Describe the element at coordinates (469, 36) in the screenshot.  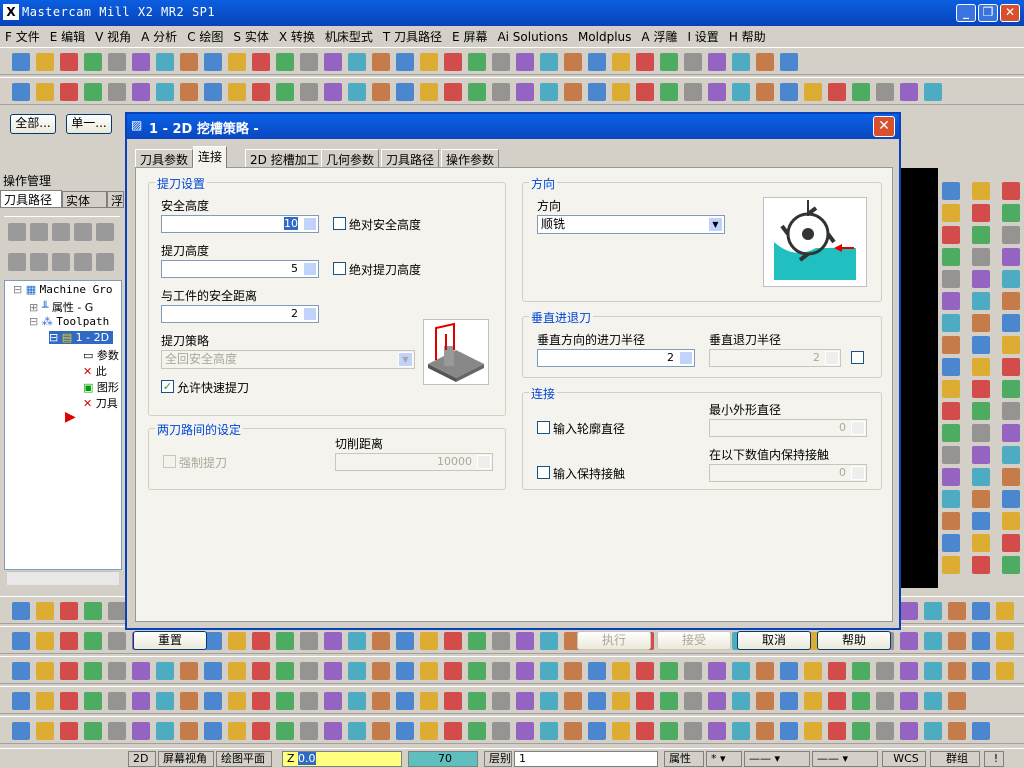
I see `menu-item-9: E 屏幕` at that location.